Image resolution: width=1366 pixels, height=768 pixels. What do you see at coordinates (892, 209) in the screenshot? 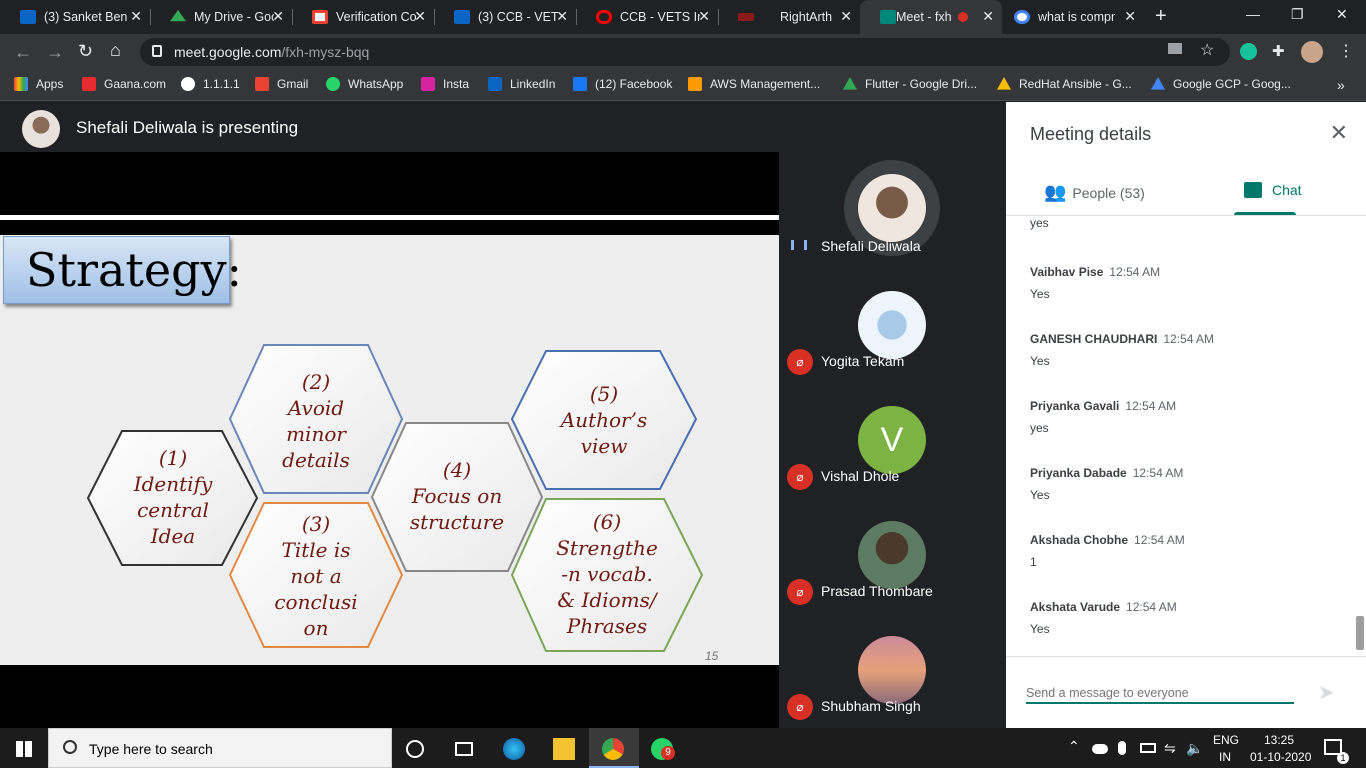
I see `participant-tile: Shefali Deliwala` at bounding box center [892, 209].